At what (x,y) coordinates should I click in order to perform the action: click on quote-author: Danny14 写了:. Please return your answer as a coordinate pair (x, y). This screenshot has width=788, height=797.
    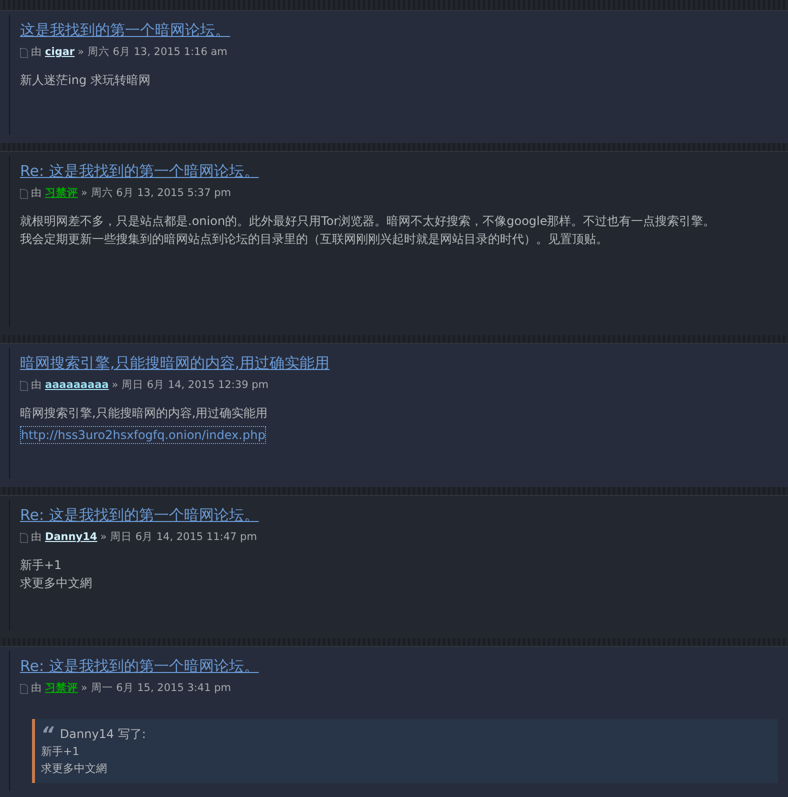
    Looking at the image, I should click on (103, 734).